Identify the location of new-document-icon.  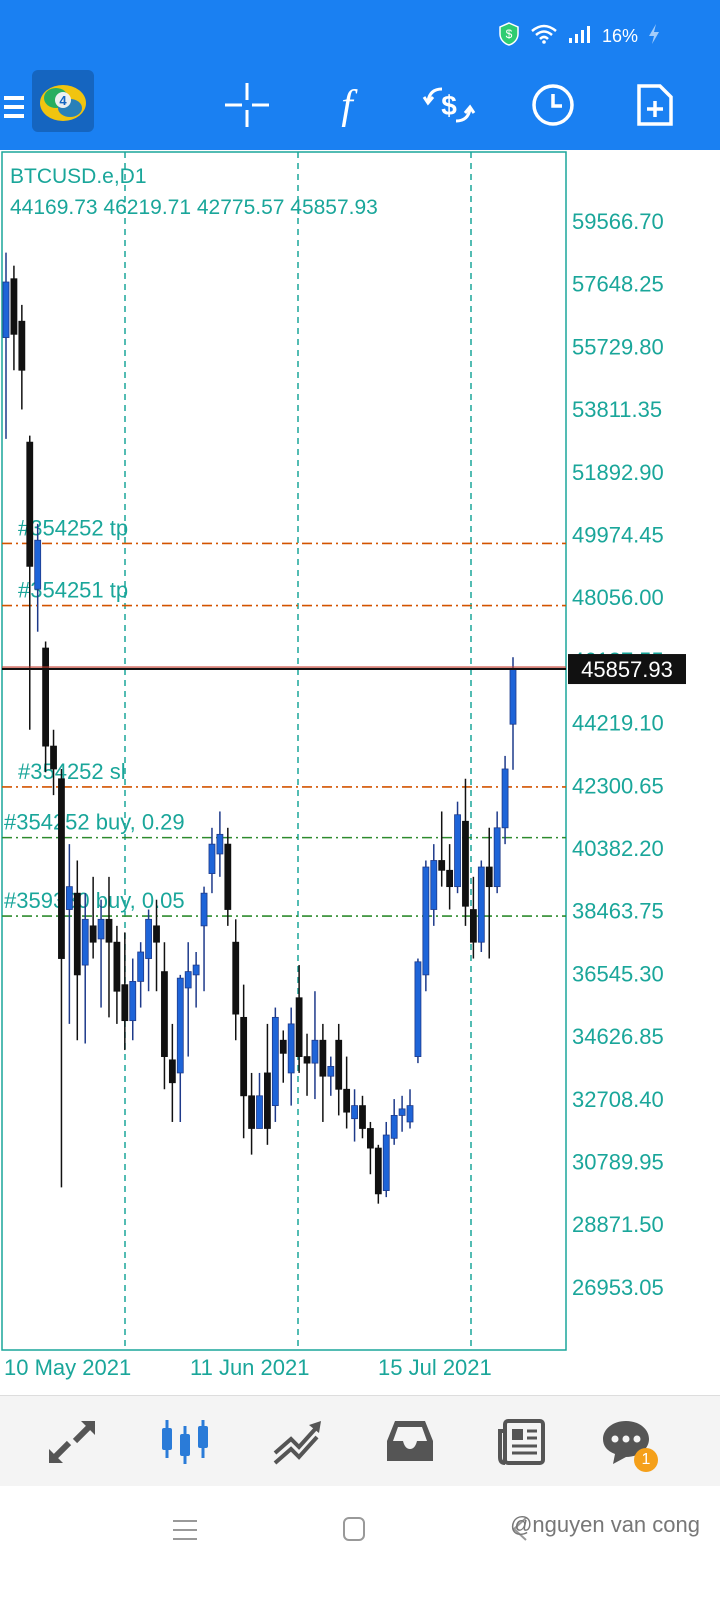
(655, 105).